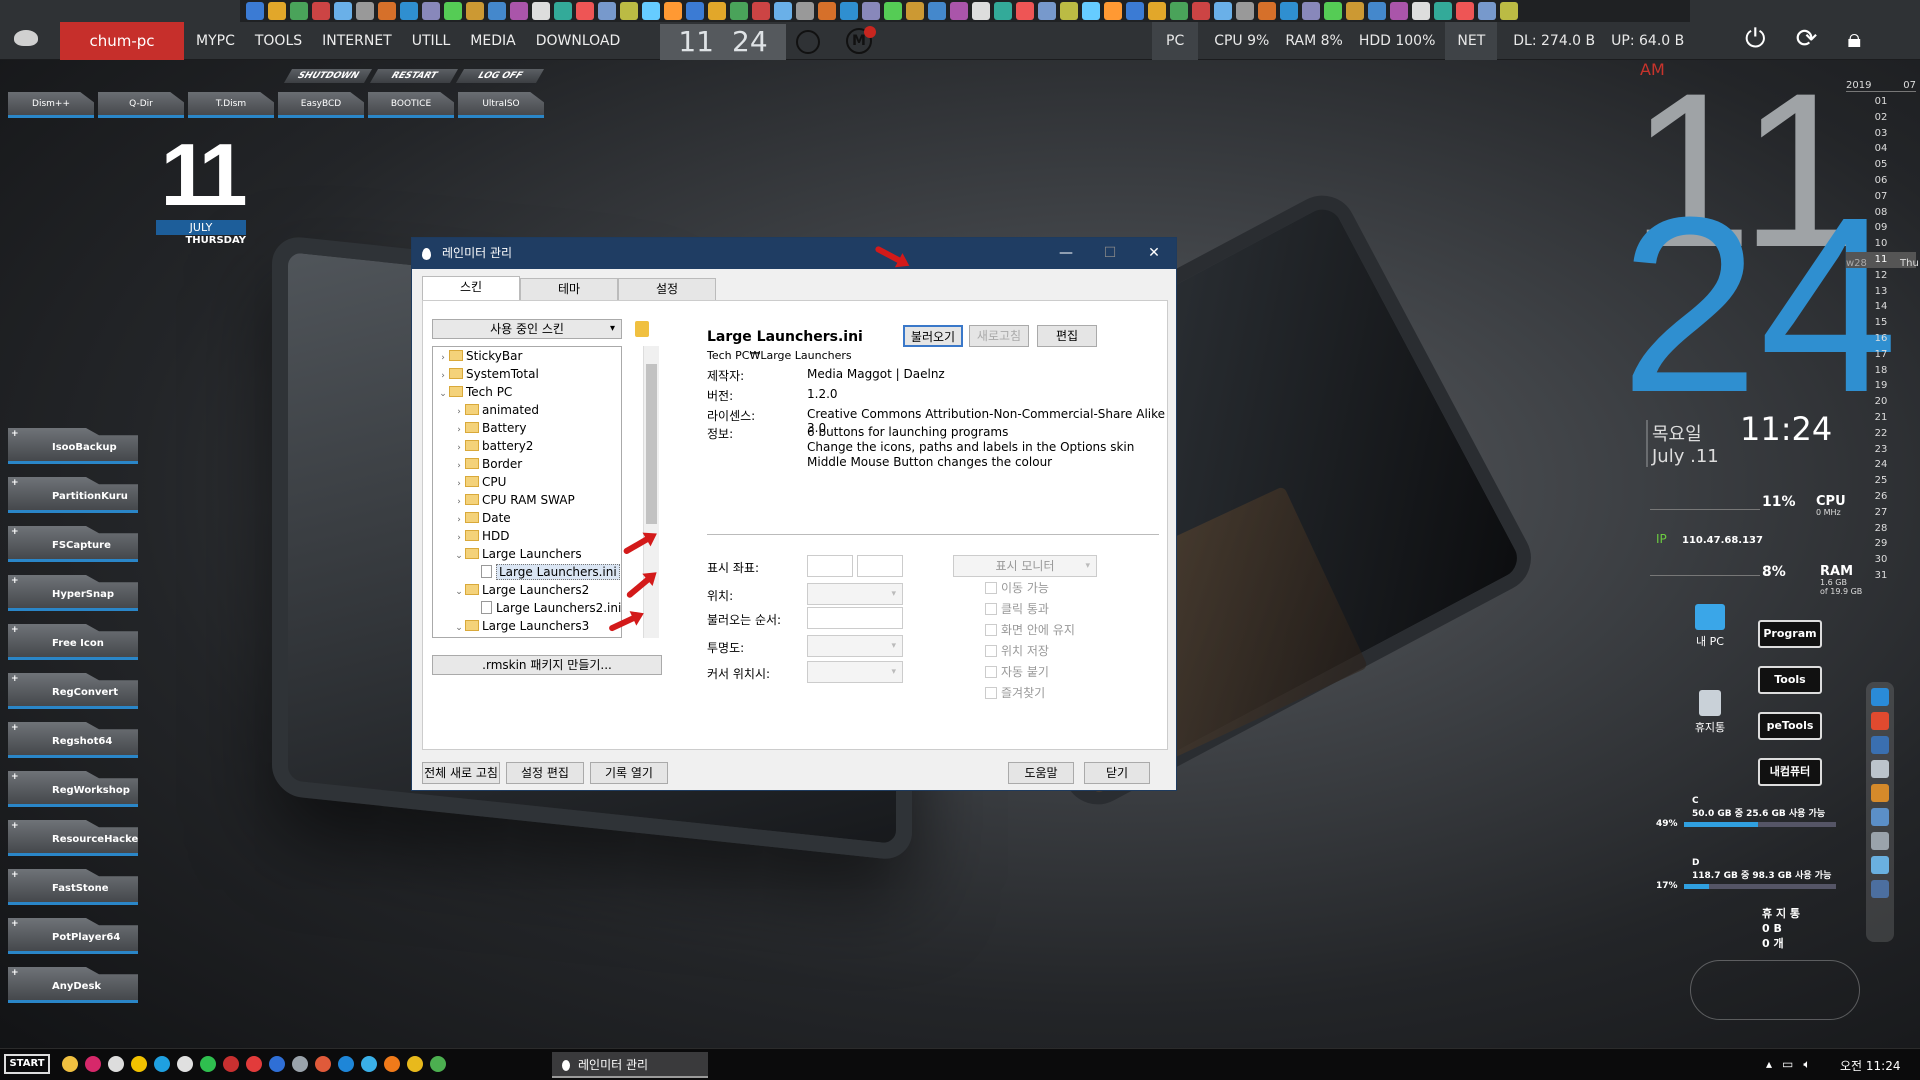 The width and height of the screenshot is (1920, 1080). Describe the element at coordinates (1870, 1065) in the screenshot. I see `taskbar-clock: 오전 11:24` at that location.